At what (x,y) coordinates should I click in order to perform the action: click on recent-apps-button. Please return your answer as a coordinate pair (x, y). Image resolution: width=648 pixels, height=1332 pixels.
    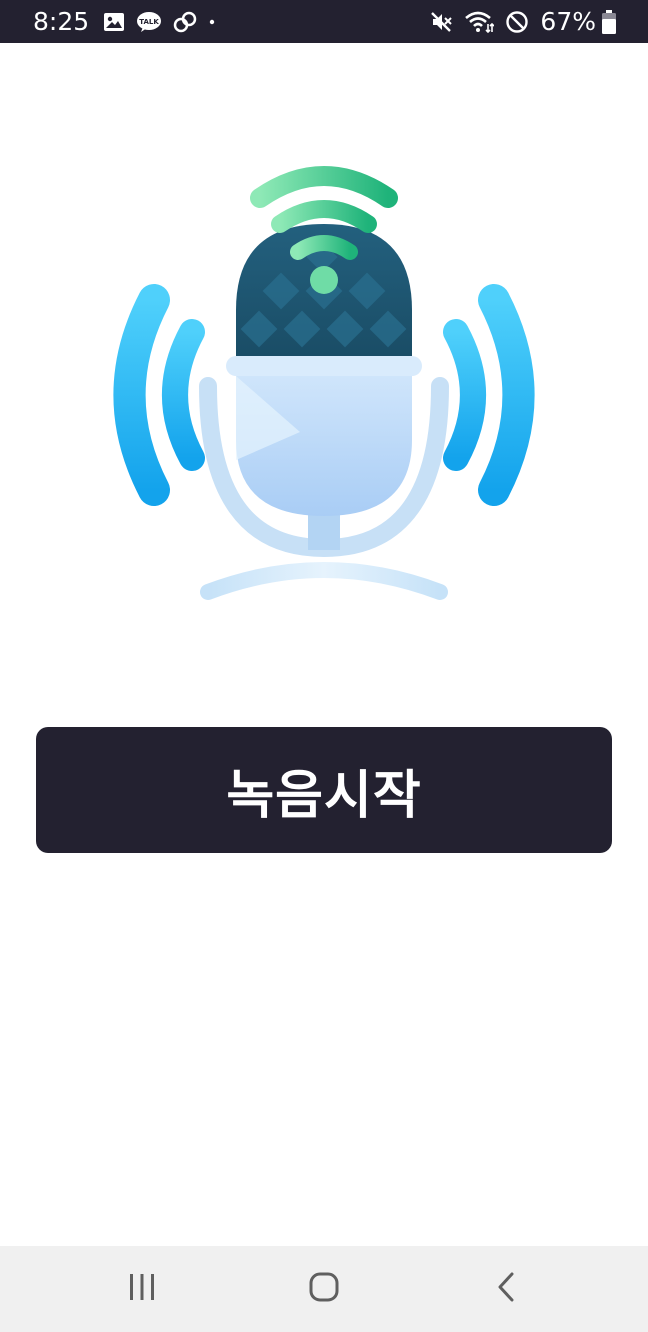
    Looking at the image, I should click on (142, 1289).